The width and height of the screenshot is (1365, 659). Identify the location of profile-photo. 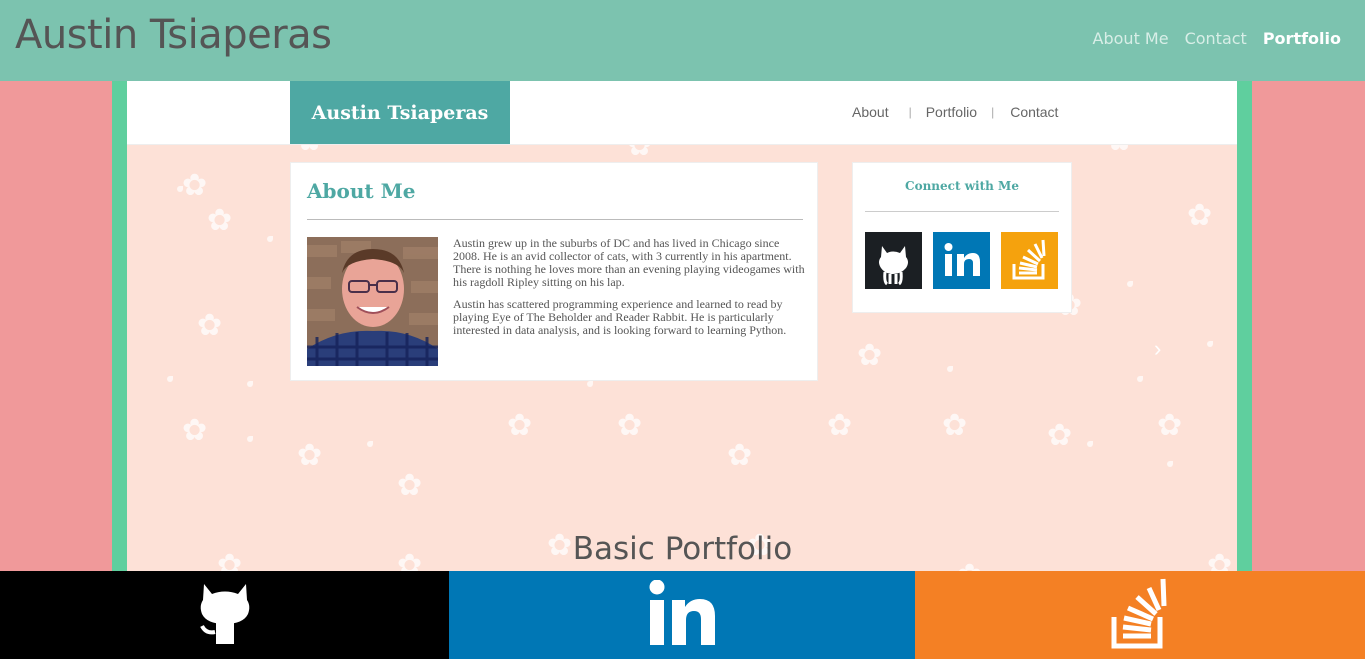
(372, 301).